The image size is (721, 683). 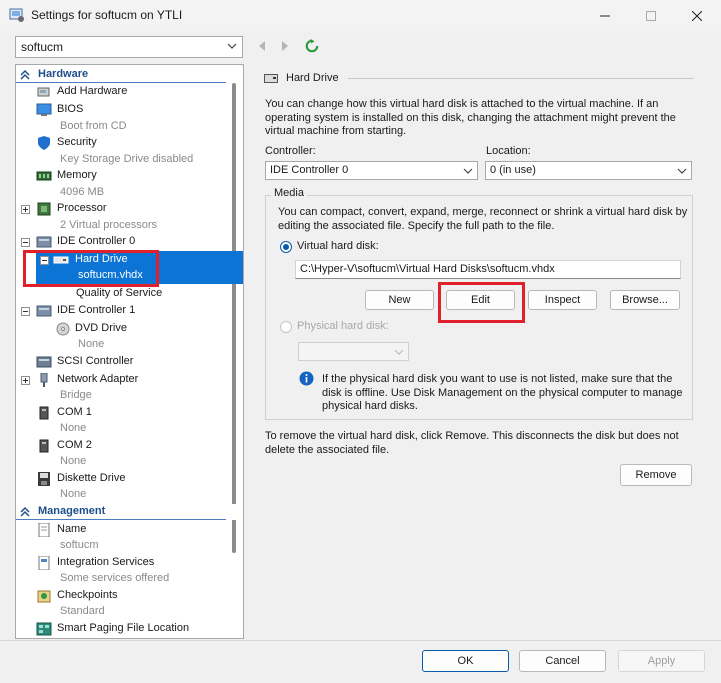 What do you see at coordinates (338, 246) in the screenshot?
I see `virtual-hard-disk-label: Virtual hard disk:` at bounding box center [338, 246].